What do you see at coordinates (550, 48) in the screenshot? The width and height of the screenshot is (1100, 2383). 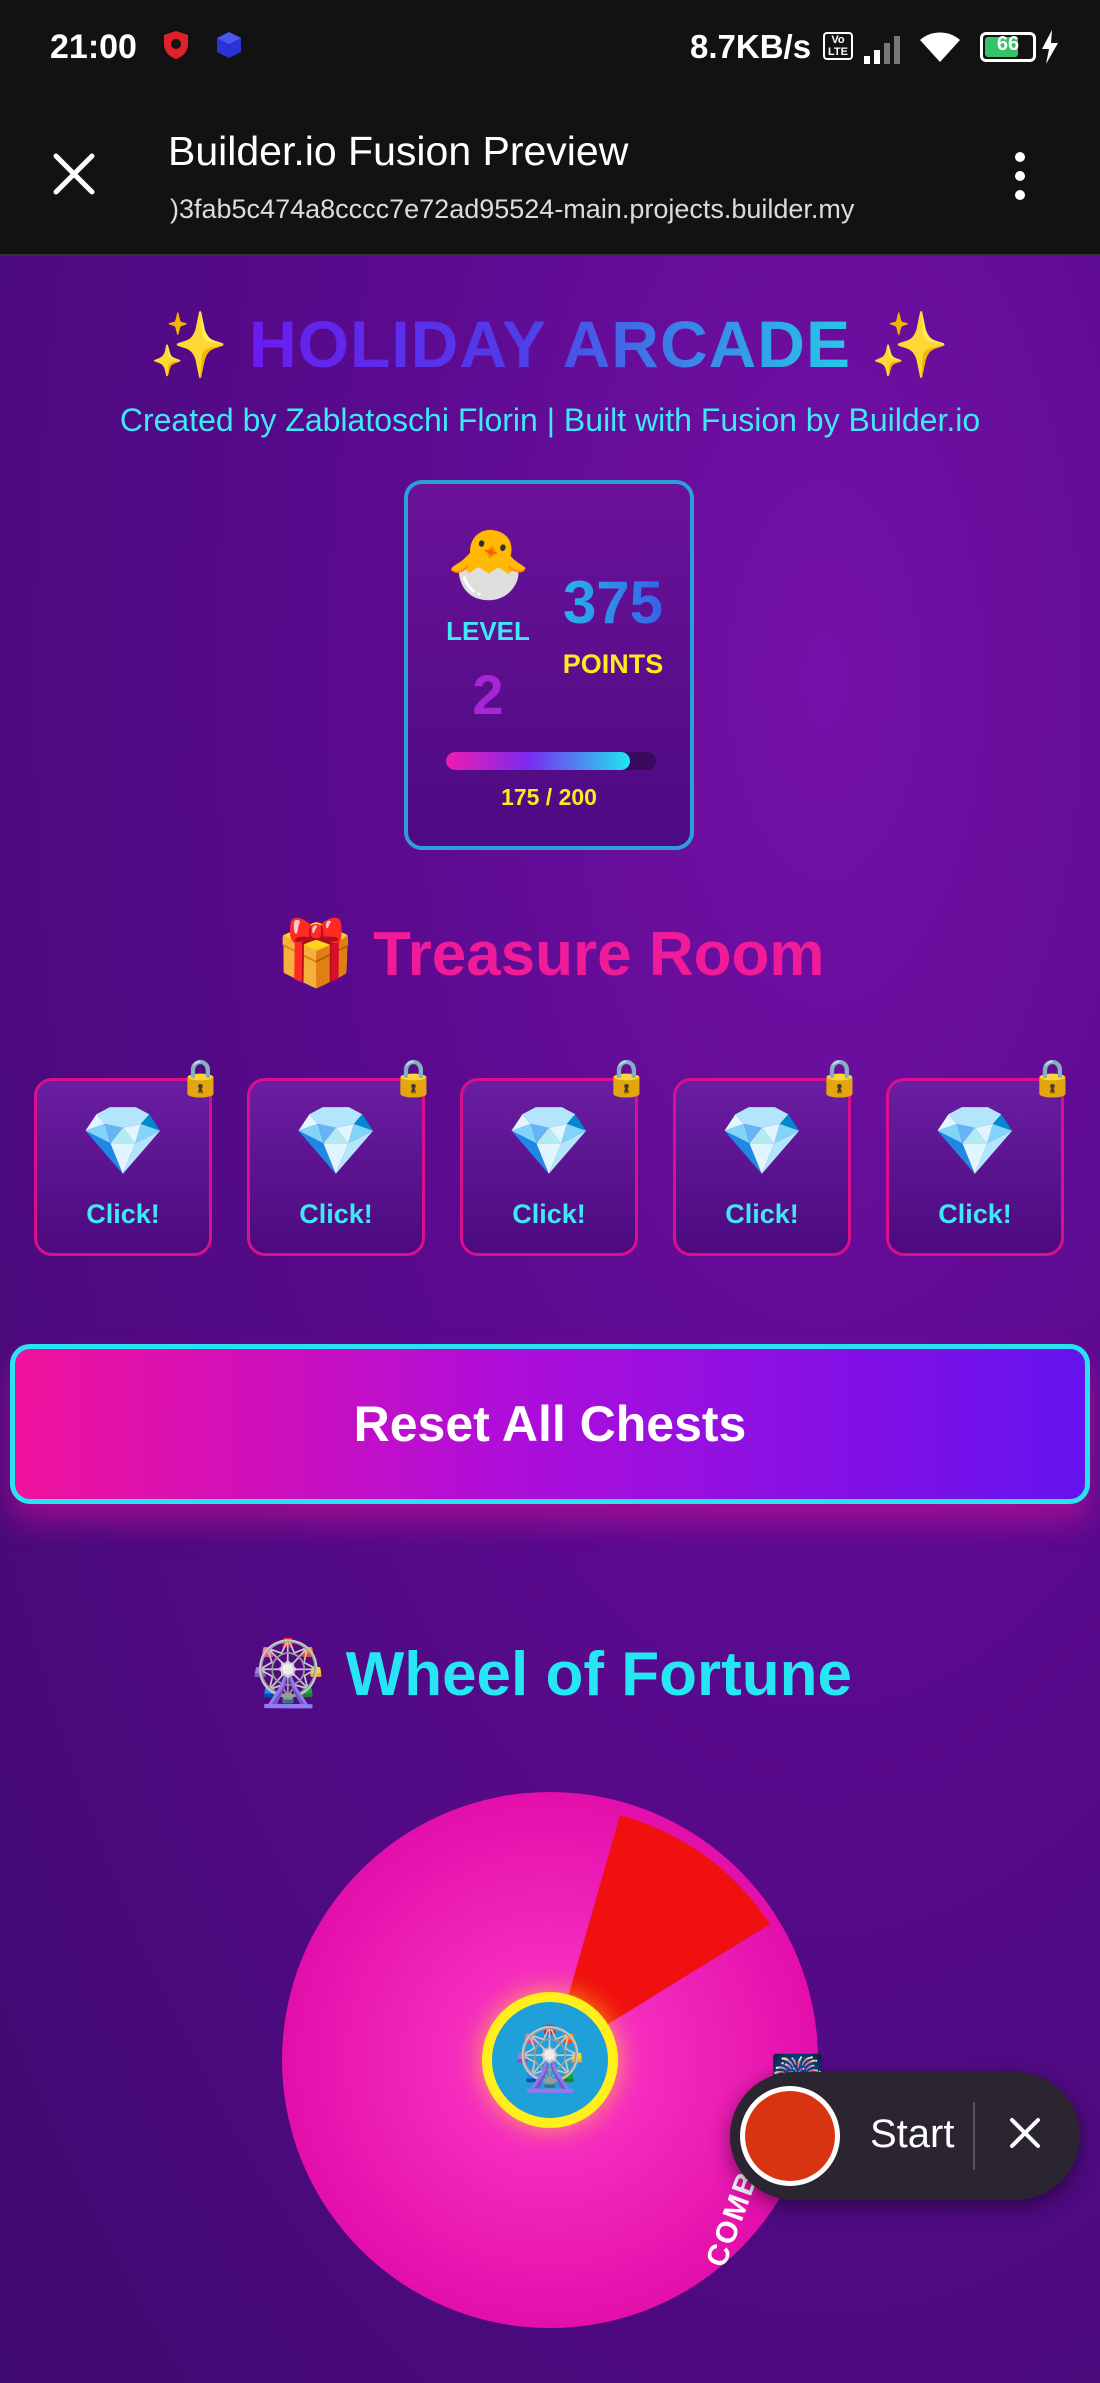 I see `status-bar: 21:00 8.7KB/s Vo LTE 66` at bounding box center [550, 48].